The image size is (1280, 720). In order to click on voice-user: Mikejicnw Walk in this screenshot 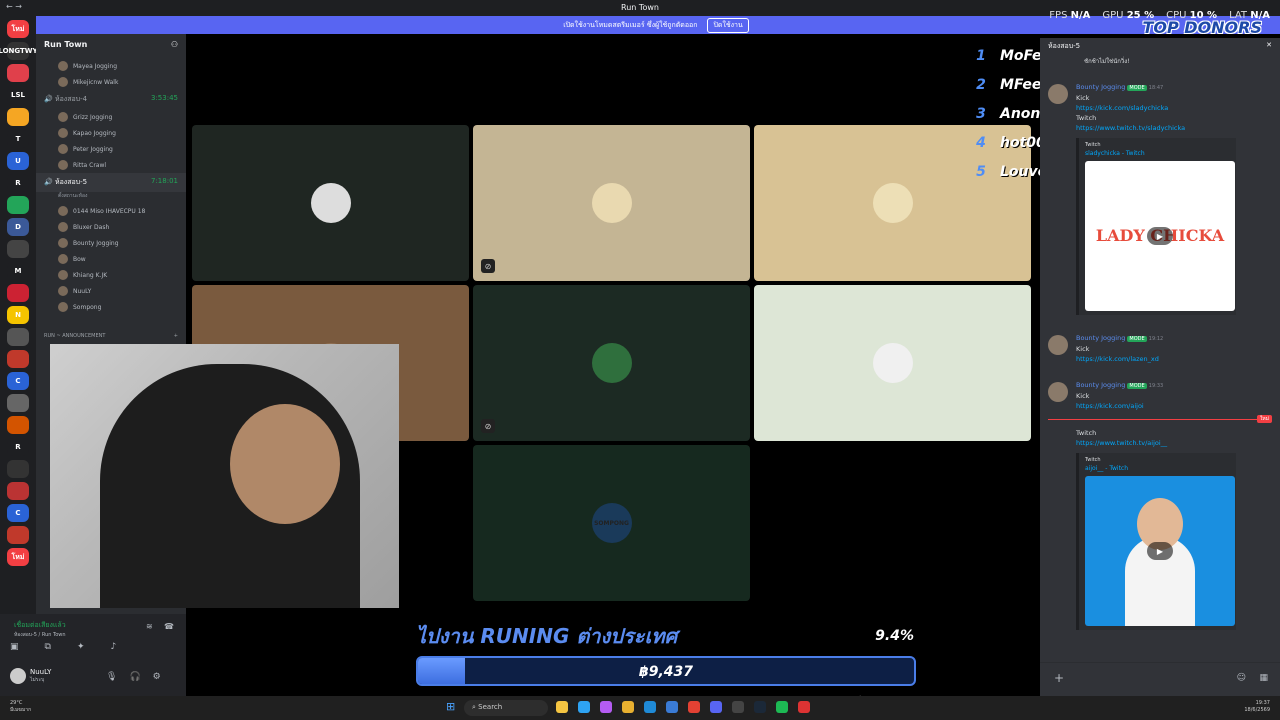, I will do `click(111, 82)`.